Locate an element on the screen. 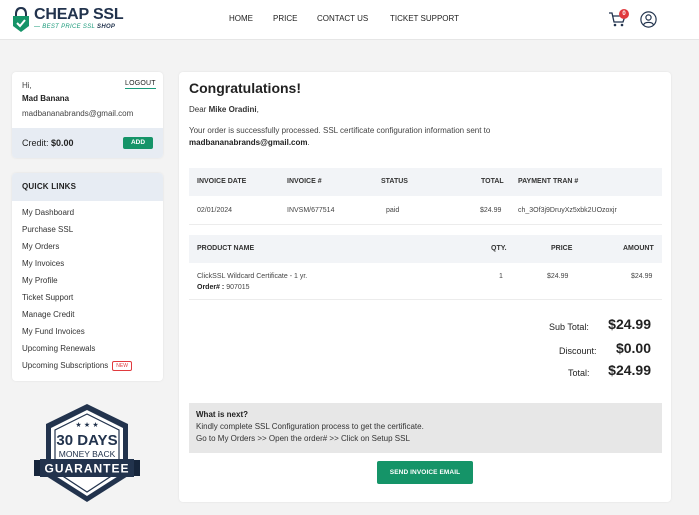  new-badge: NEW is located at coordinates (122, 366).